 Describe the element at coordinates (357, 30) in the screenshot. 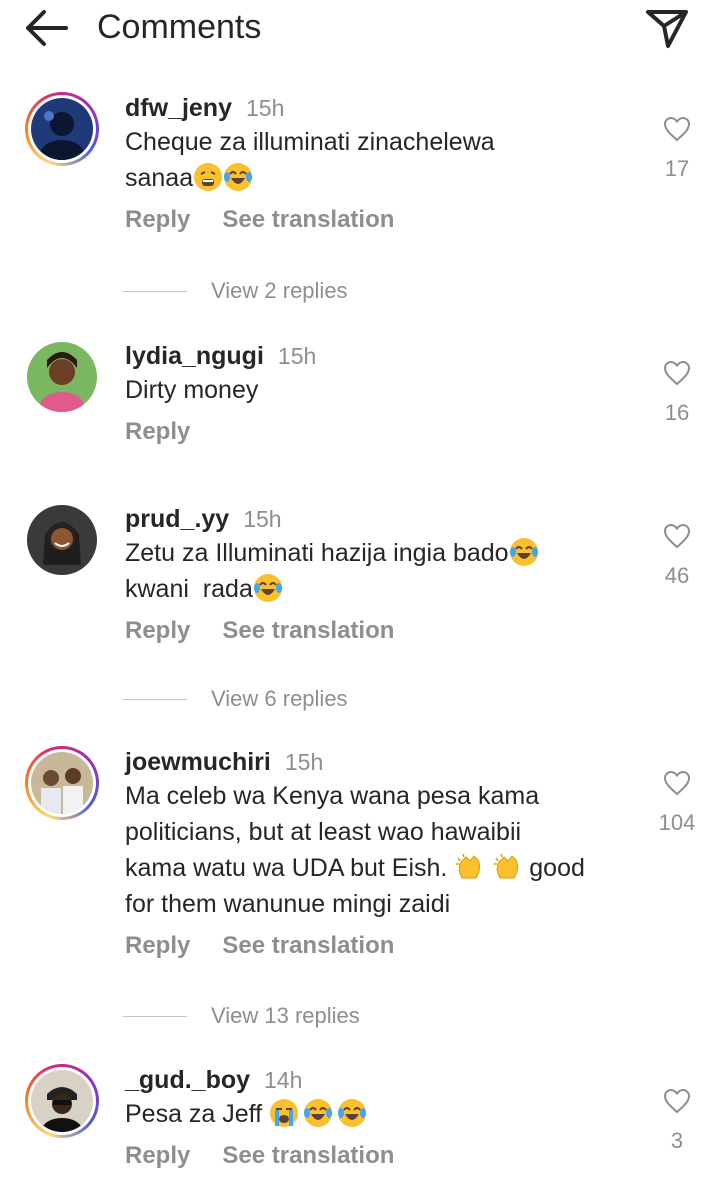

I see `header-bar: Comments` at that location.